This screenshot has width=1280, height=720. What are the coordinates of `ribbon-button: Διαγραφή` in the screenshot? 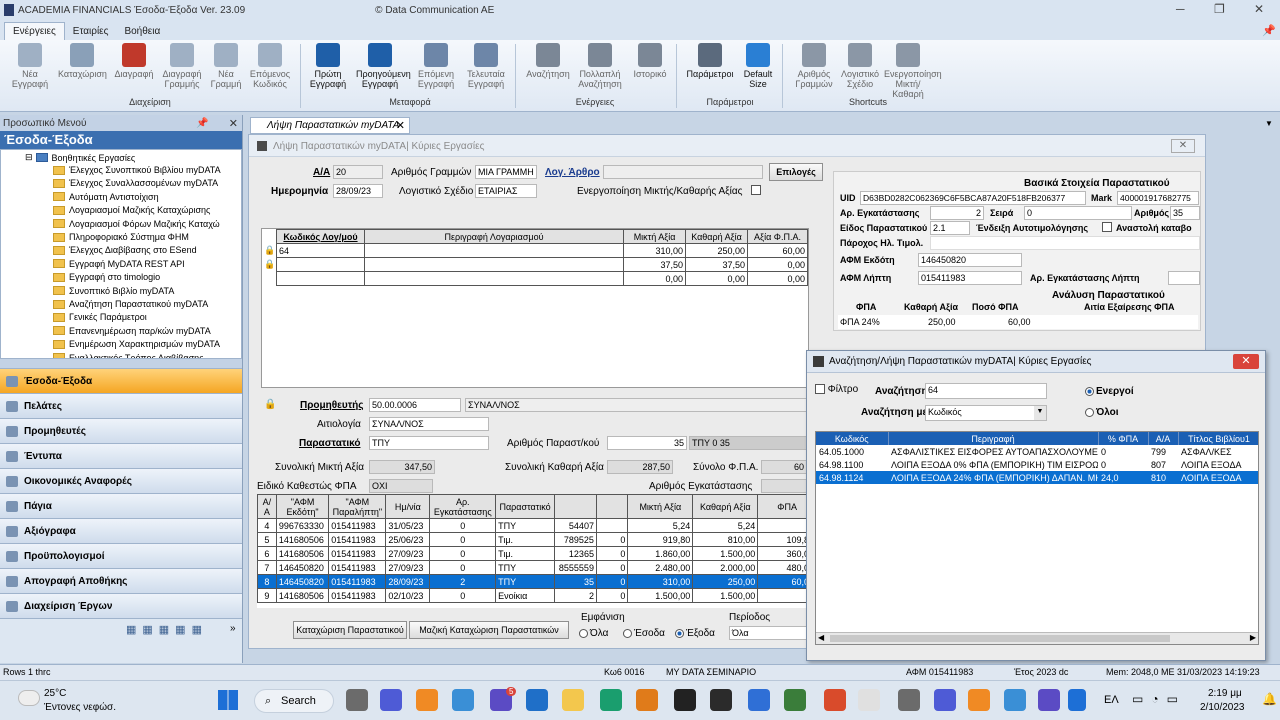 It's located at (134, 61).